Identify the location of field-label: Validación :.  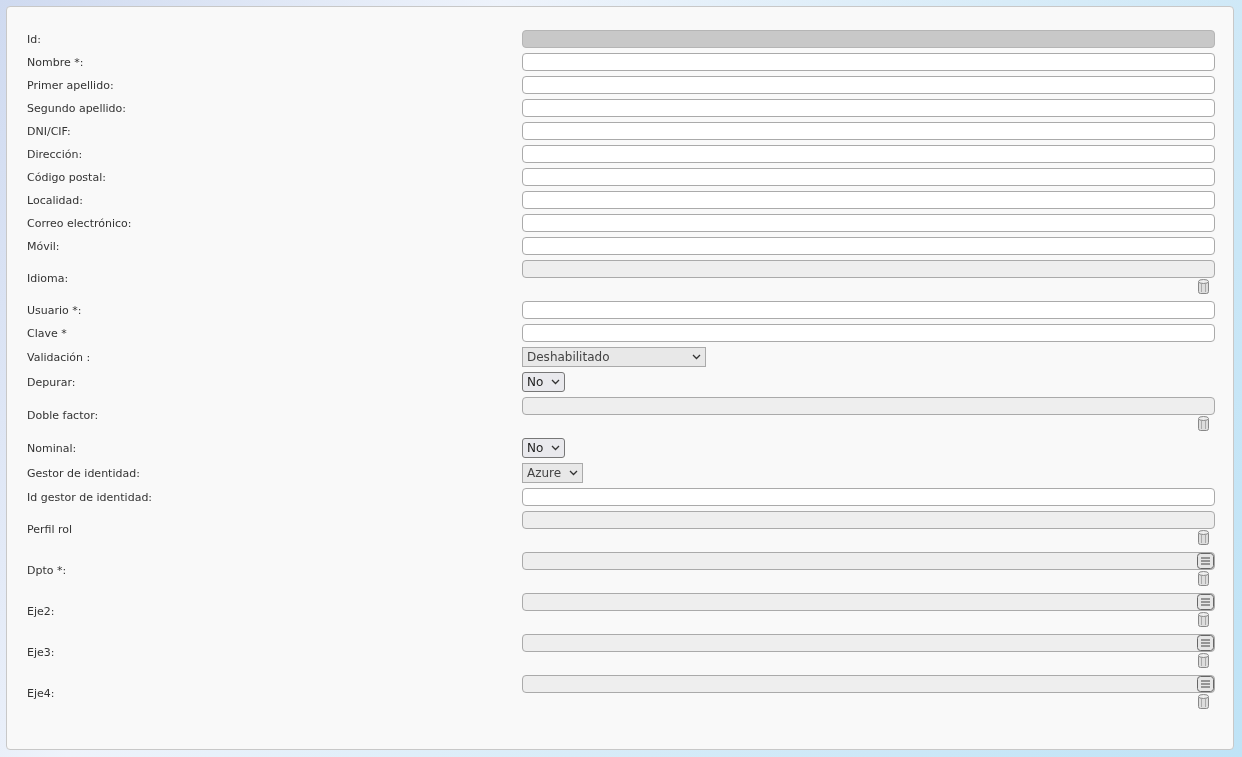
(59, 357).